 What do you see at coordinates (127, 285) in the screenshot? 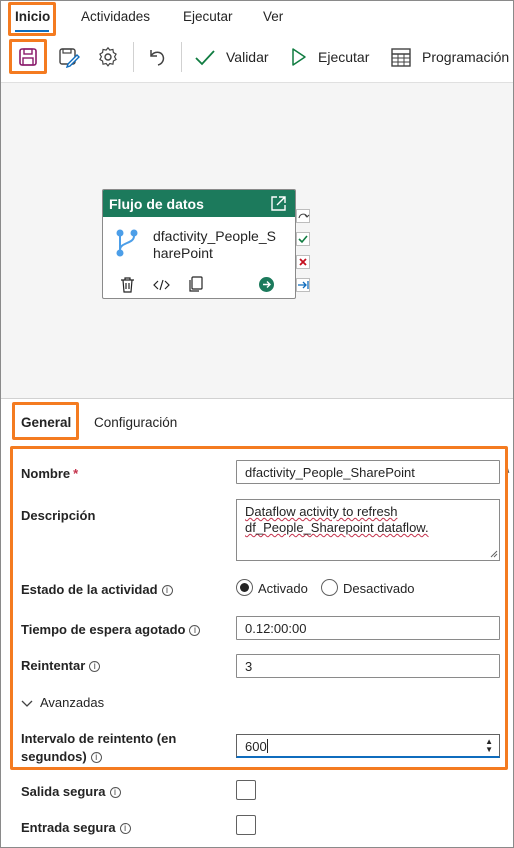
I see `delete-icon` at bounding box center [127, 285].